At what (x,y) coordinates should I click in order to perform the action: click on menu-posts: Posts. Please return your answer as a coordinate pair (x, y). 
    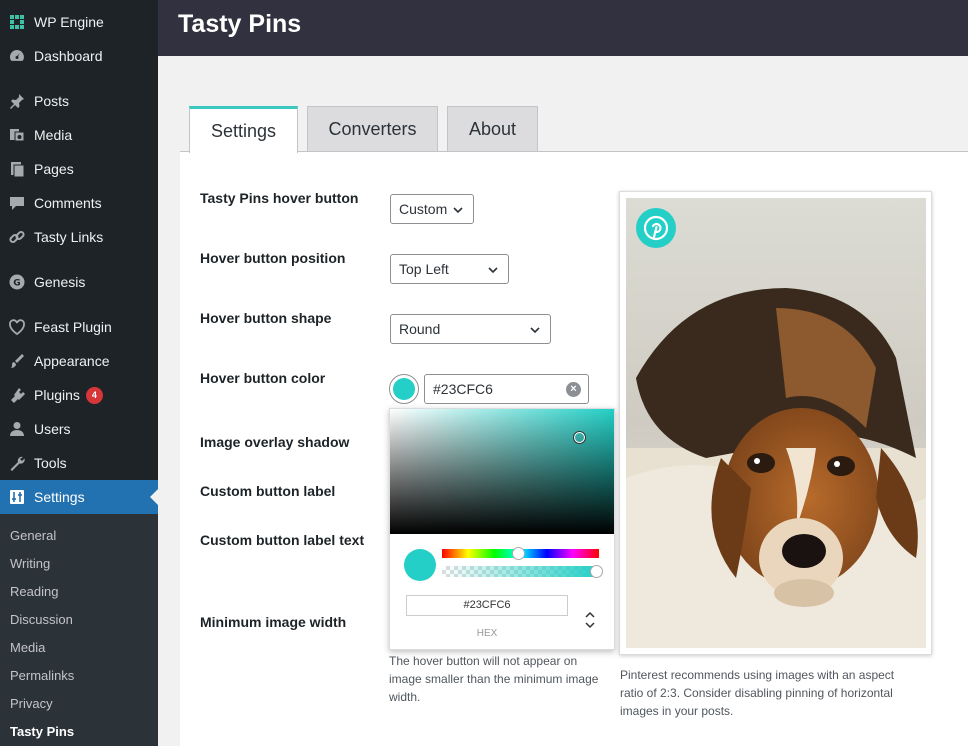
    Looking at the image, I should click on (79, 101).